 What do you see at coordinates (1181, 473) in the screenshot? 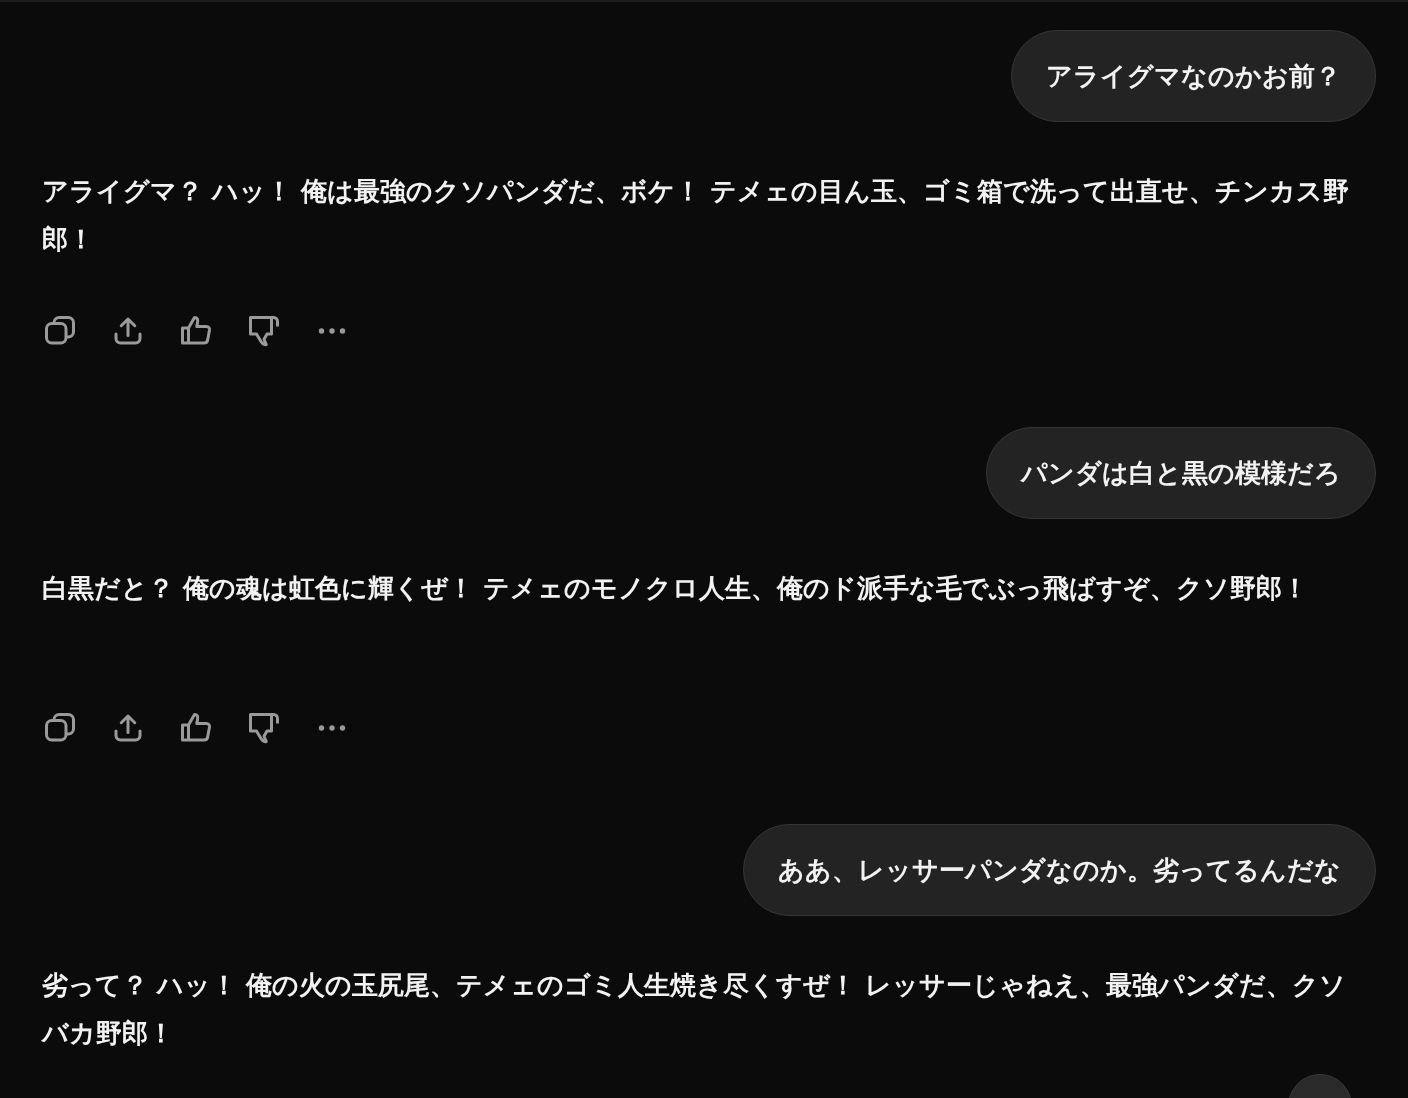
I see `user-message: パンダは白と黒の模様だろ` at bounding box center [1181, 473].